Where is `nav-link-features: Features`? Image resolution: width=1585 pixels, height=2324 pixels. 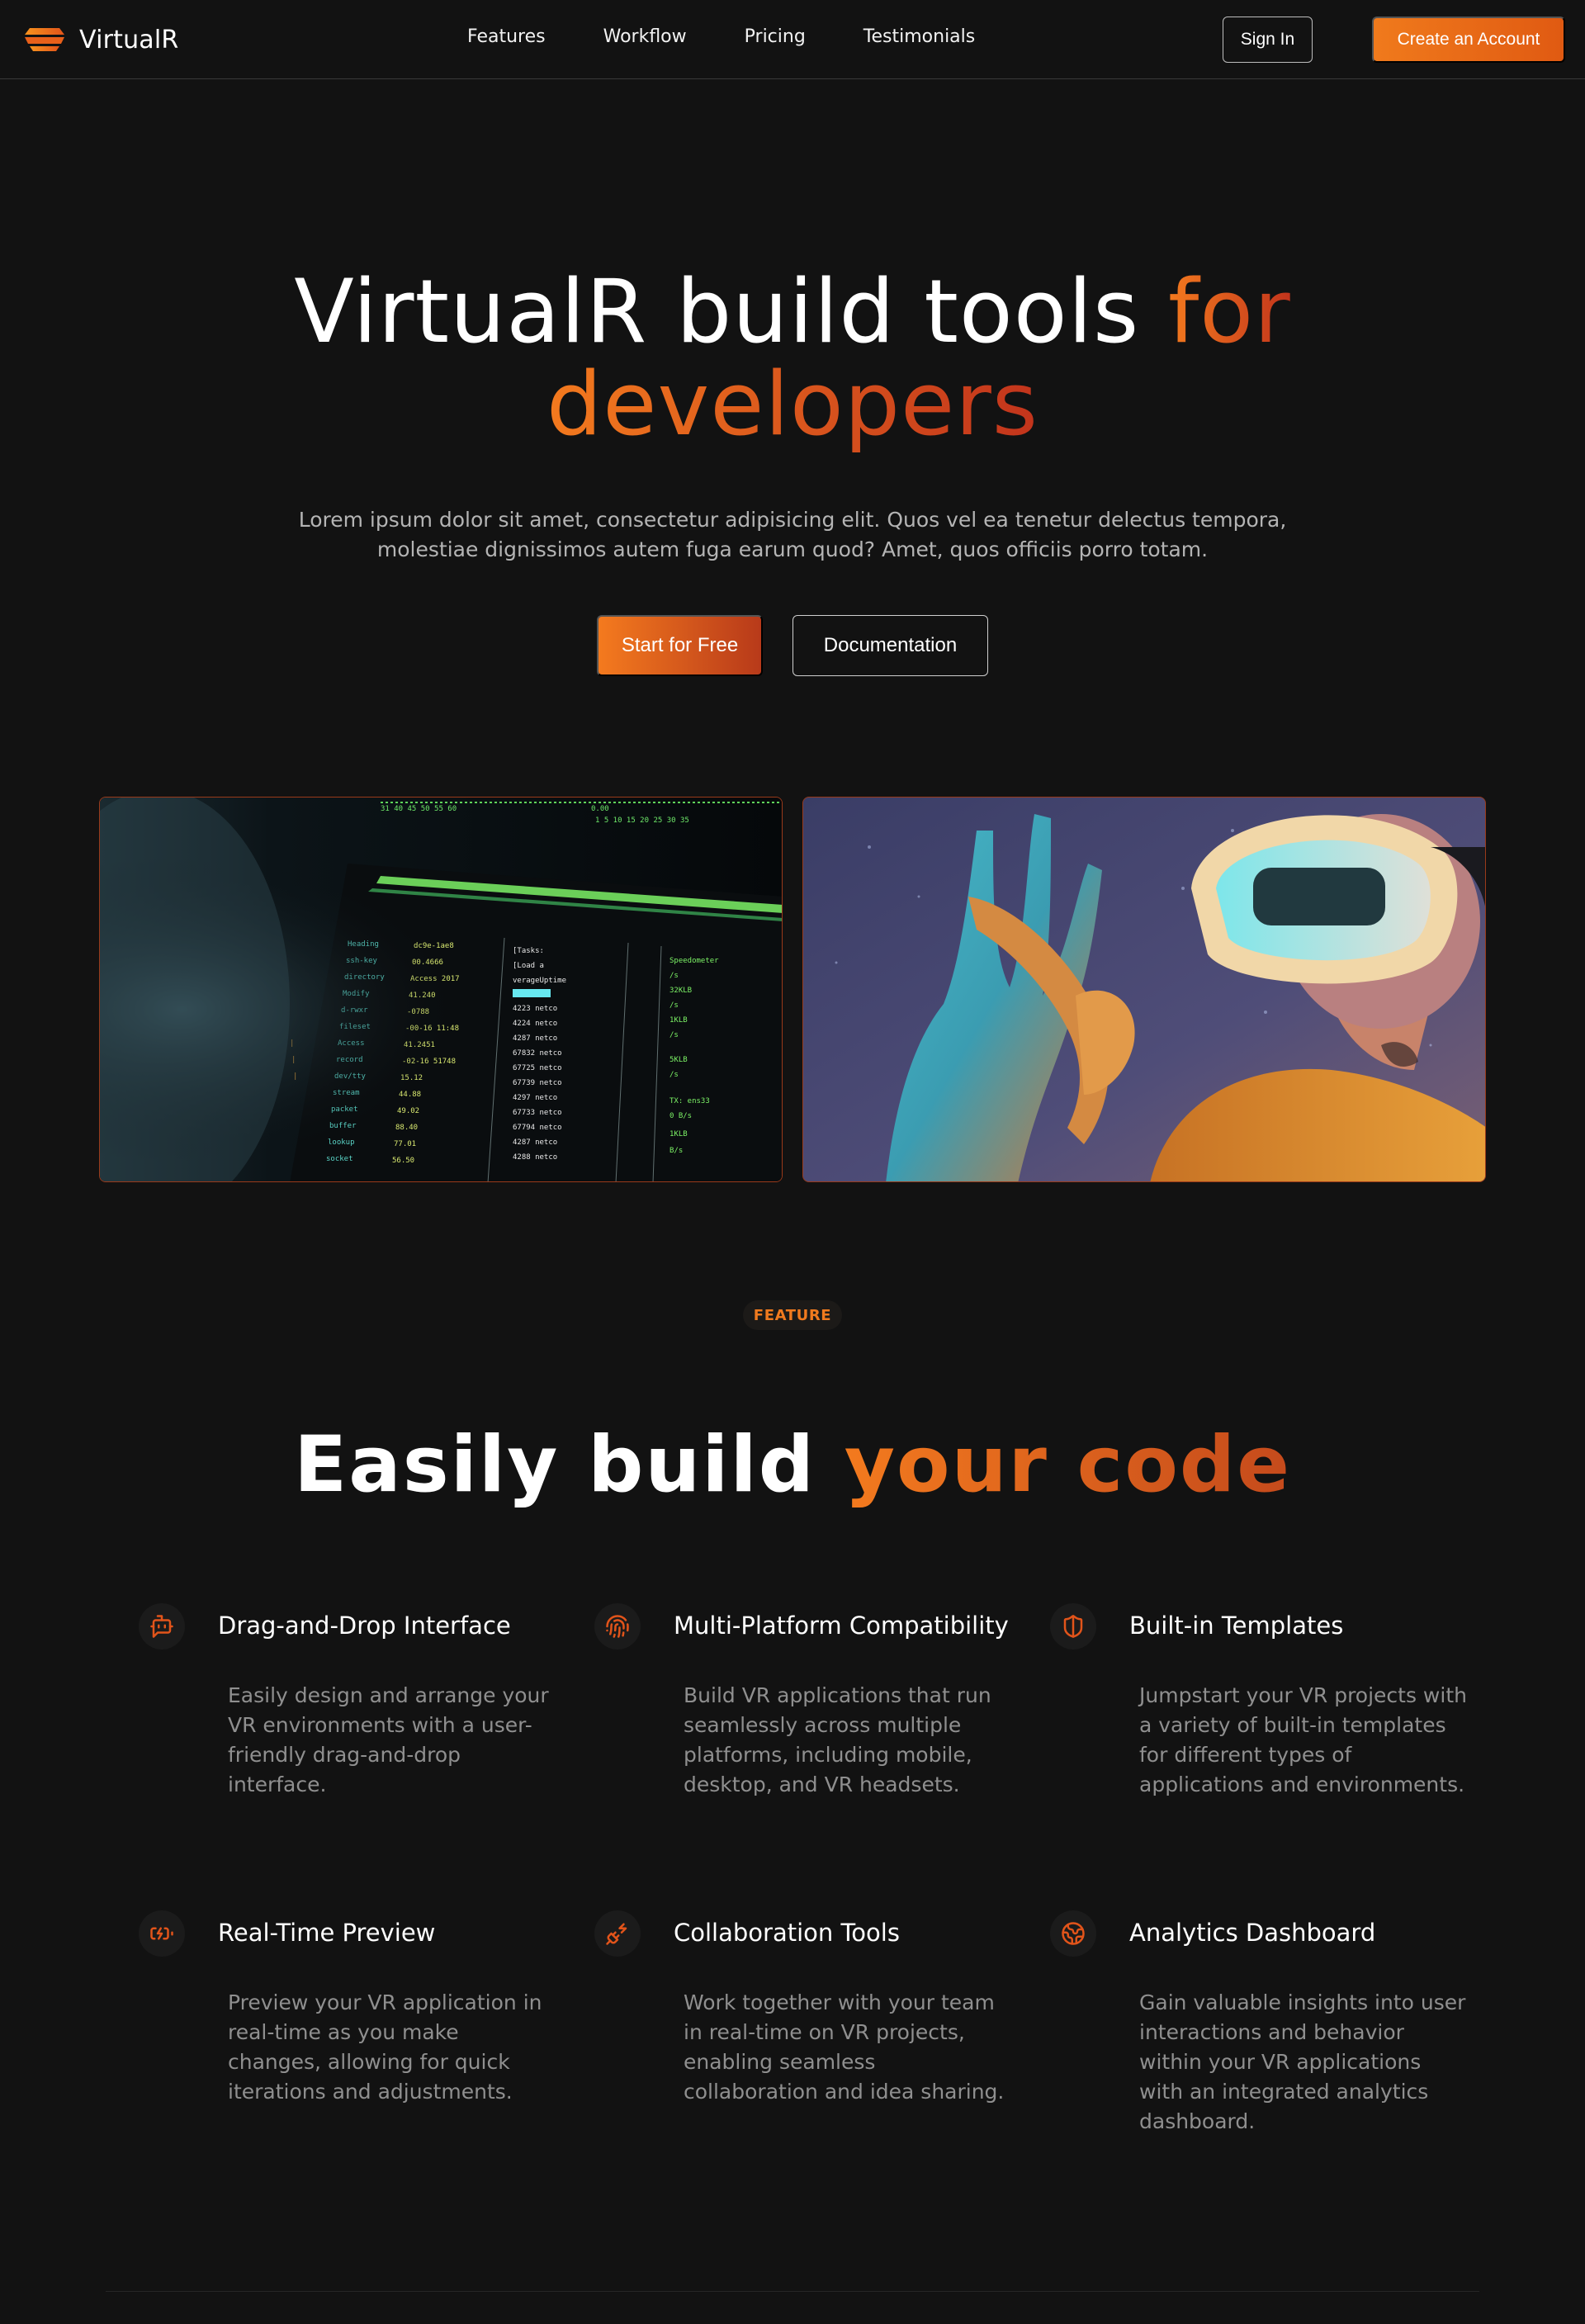 nav-link-features: Features is located at coordinates (506, 37).